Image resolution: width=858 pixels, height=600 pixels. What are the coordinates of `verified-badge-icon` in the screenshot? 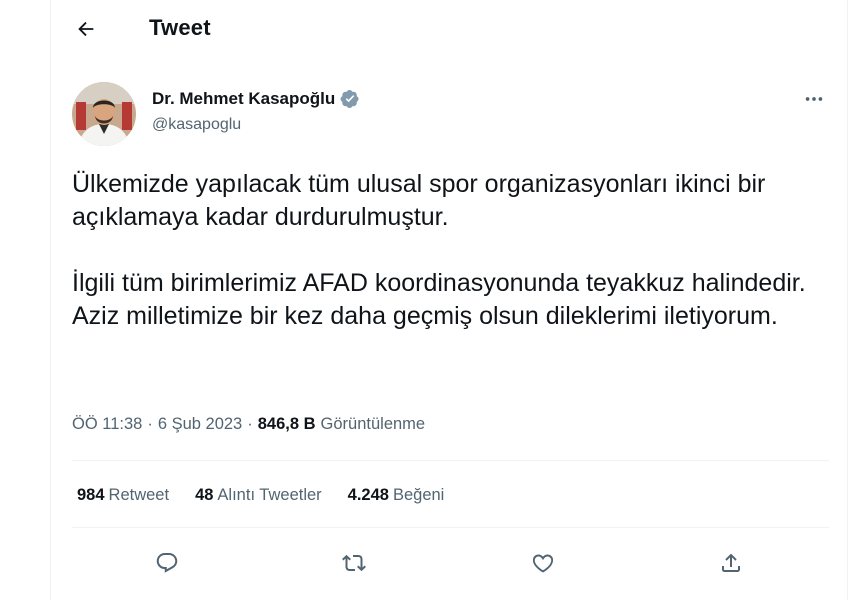 It's located at (349, 99).